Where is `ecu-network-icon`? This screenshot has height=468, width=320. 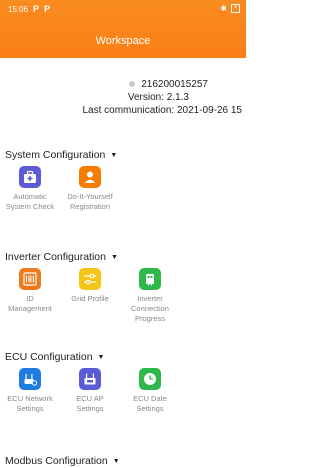 ecu-network-icon is located at coordinates (30, 379).